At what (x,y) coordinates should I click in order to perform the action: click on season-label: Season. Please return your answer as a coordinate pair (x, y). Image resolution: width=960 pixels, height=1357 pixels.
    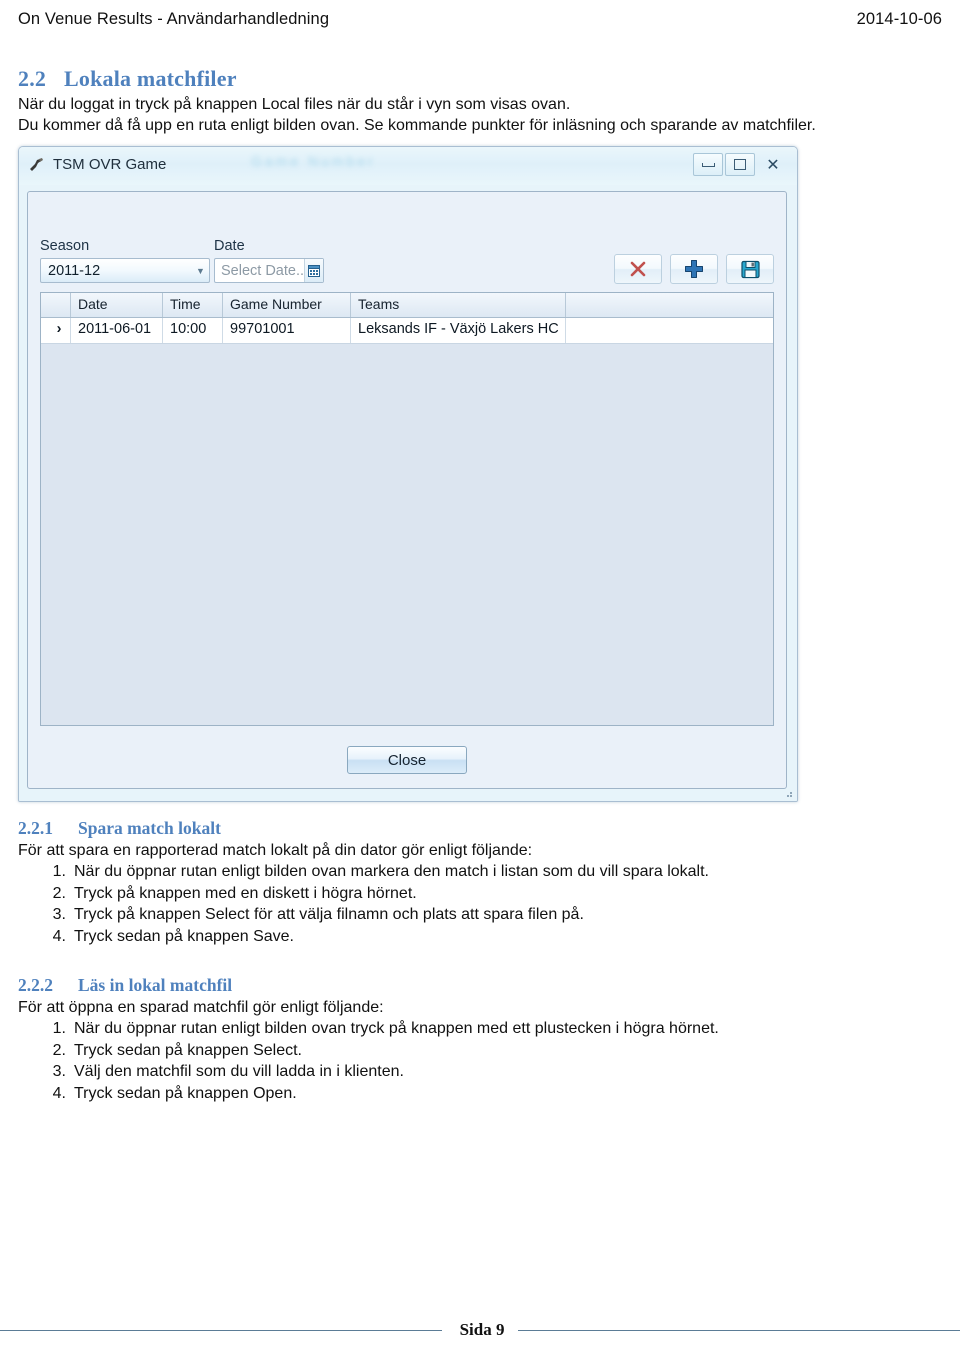
    Looking at the image, I should click on (65, 246).